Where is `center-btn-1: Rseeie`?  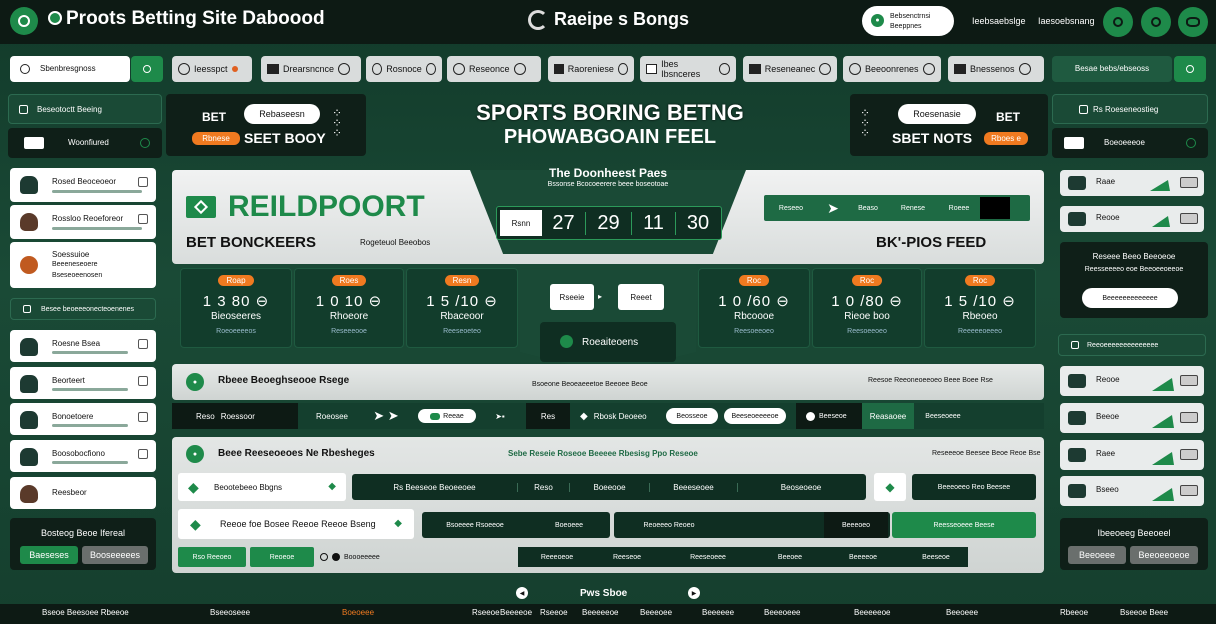 center-btn-1: Rseeie is located at coordinates (572, 297).